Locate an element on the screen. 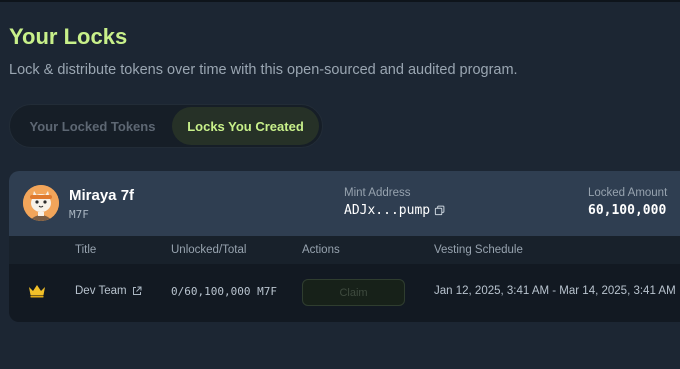  token-symbol: M7F is located at coordinates (79, 214).